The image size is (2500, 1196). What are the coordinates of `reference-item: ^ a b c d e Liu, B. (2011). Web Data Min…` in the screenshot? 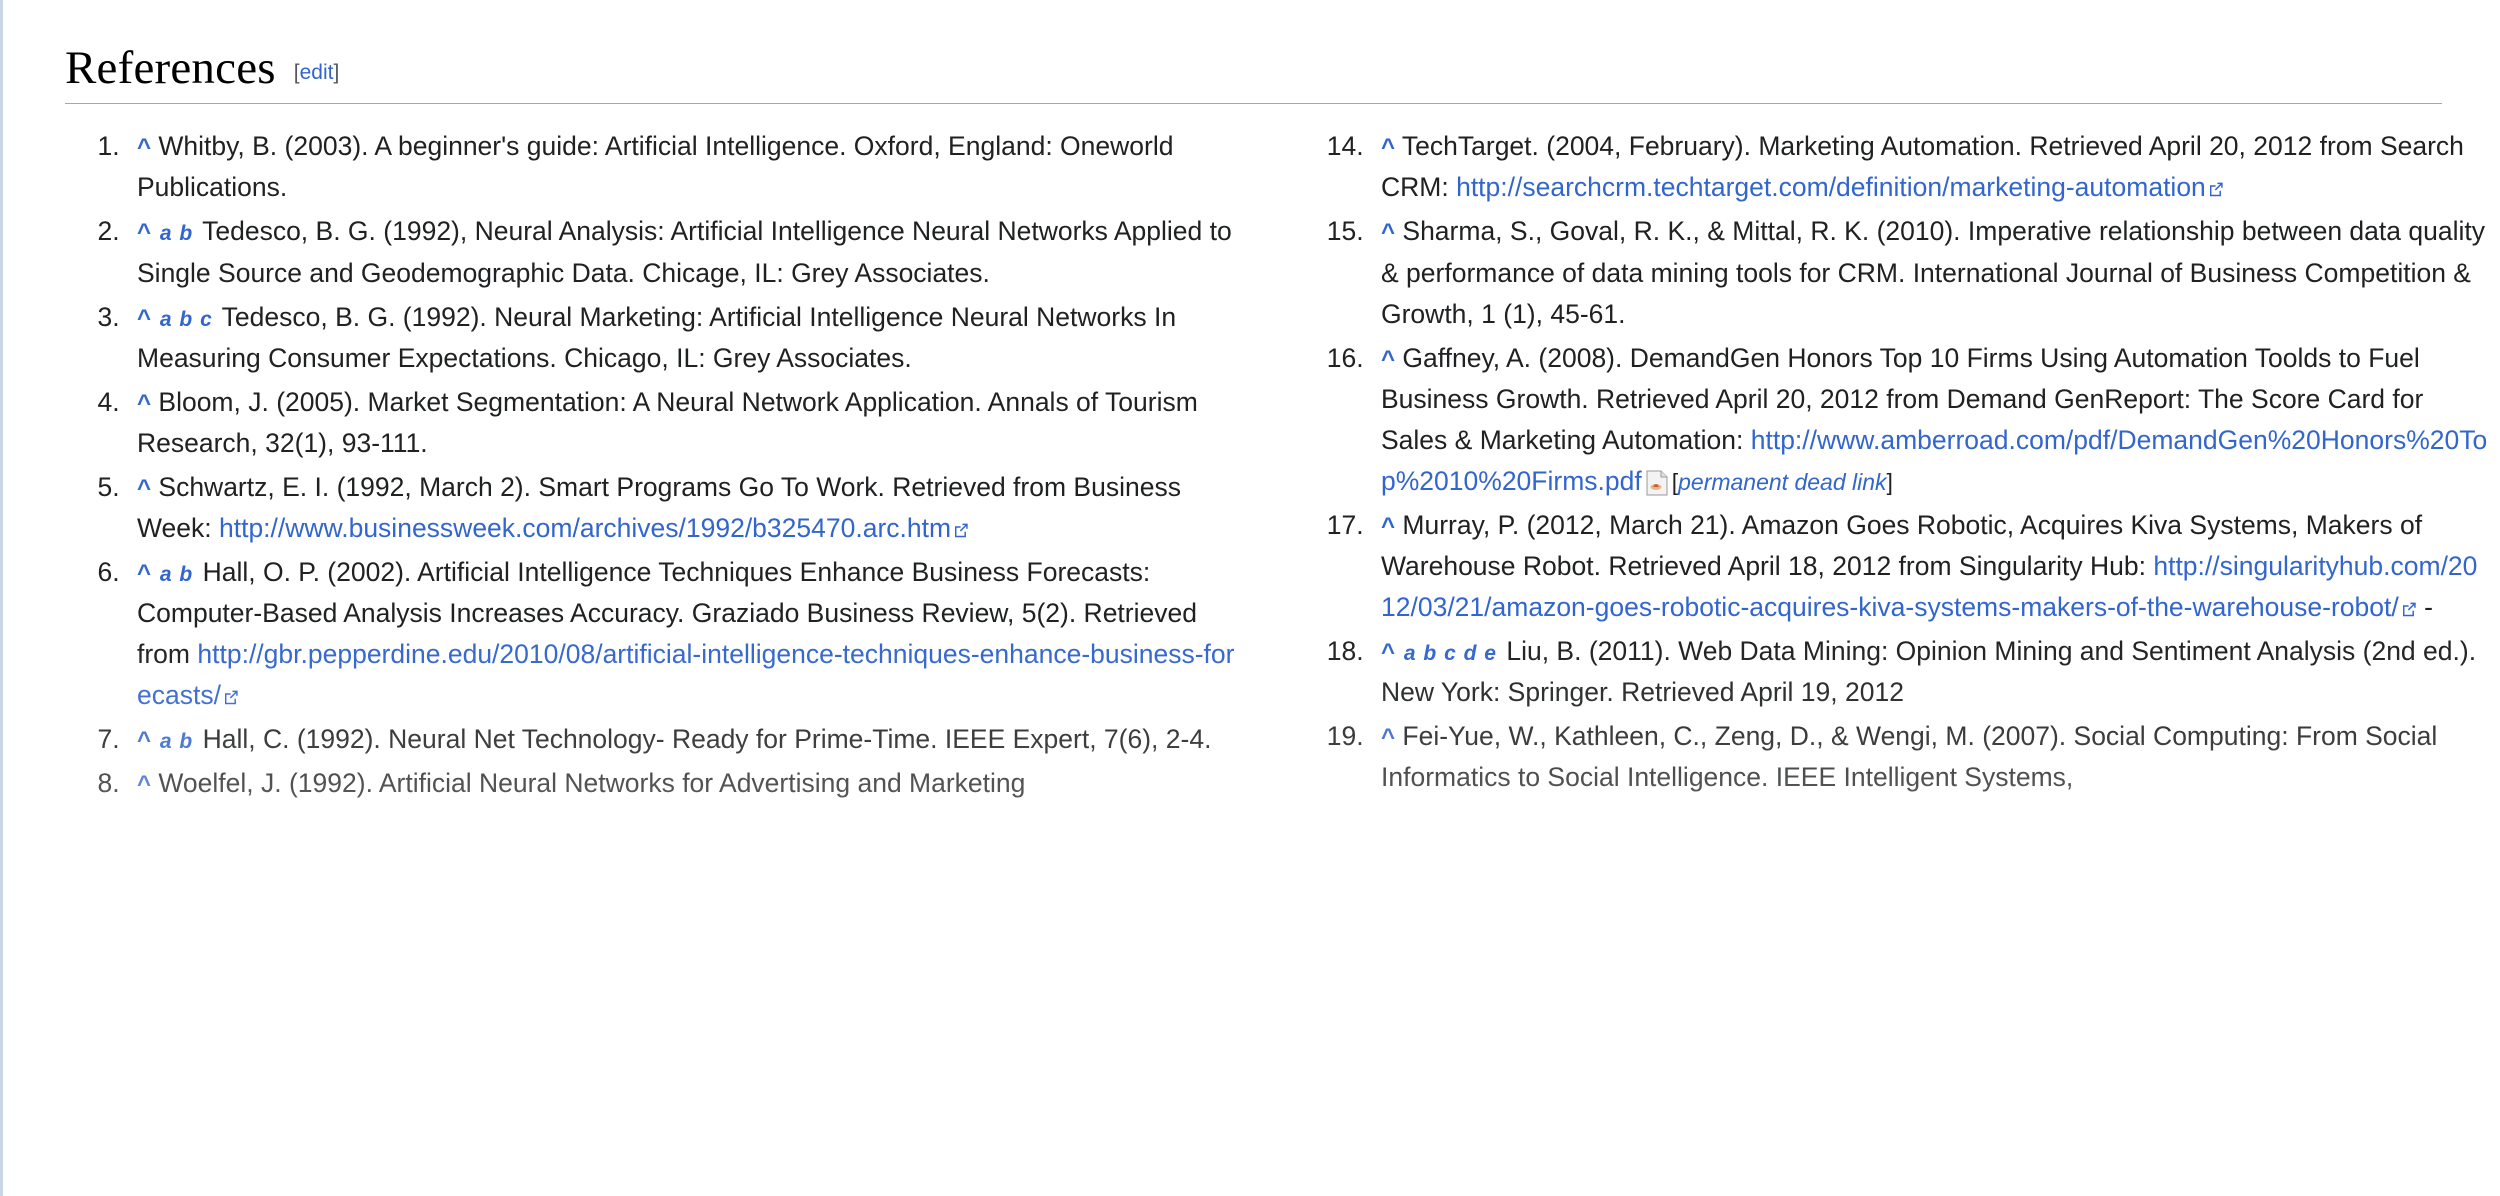 It's located at (1930, 672).